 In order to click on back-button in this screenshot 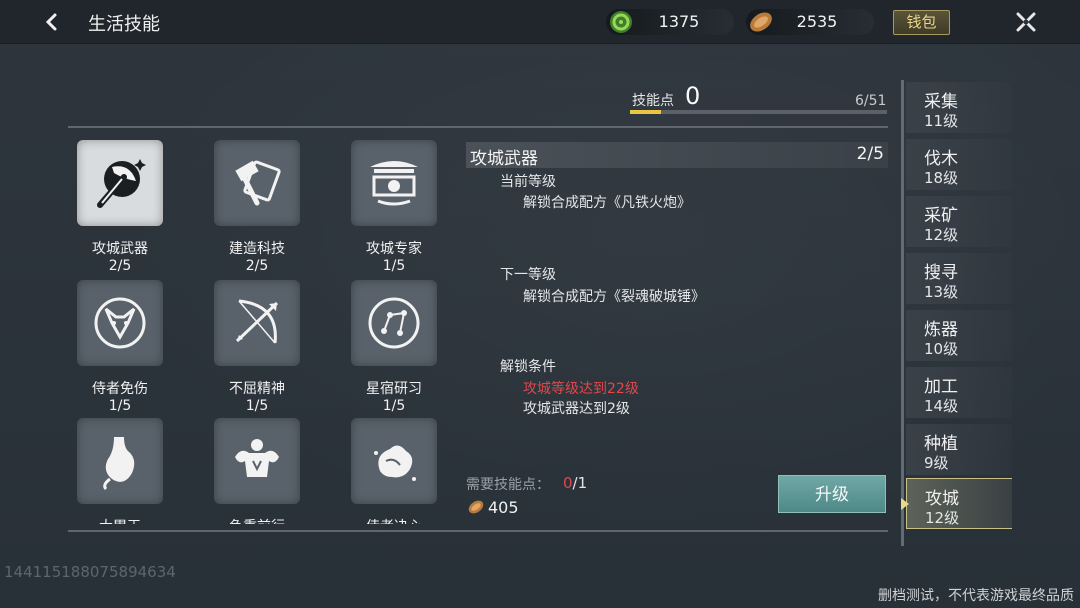, I will do `click(52, 22)`.